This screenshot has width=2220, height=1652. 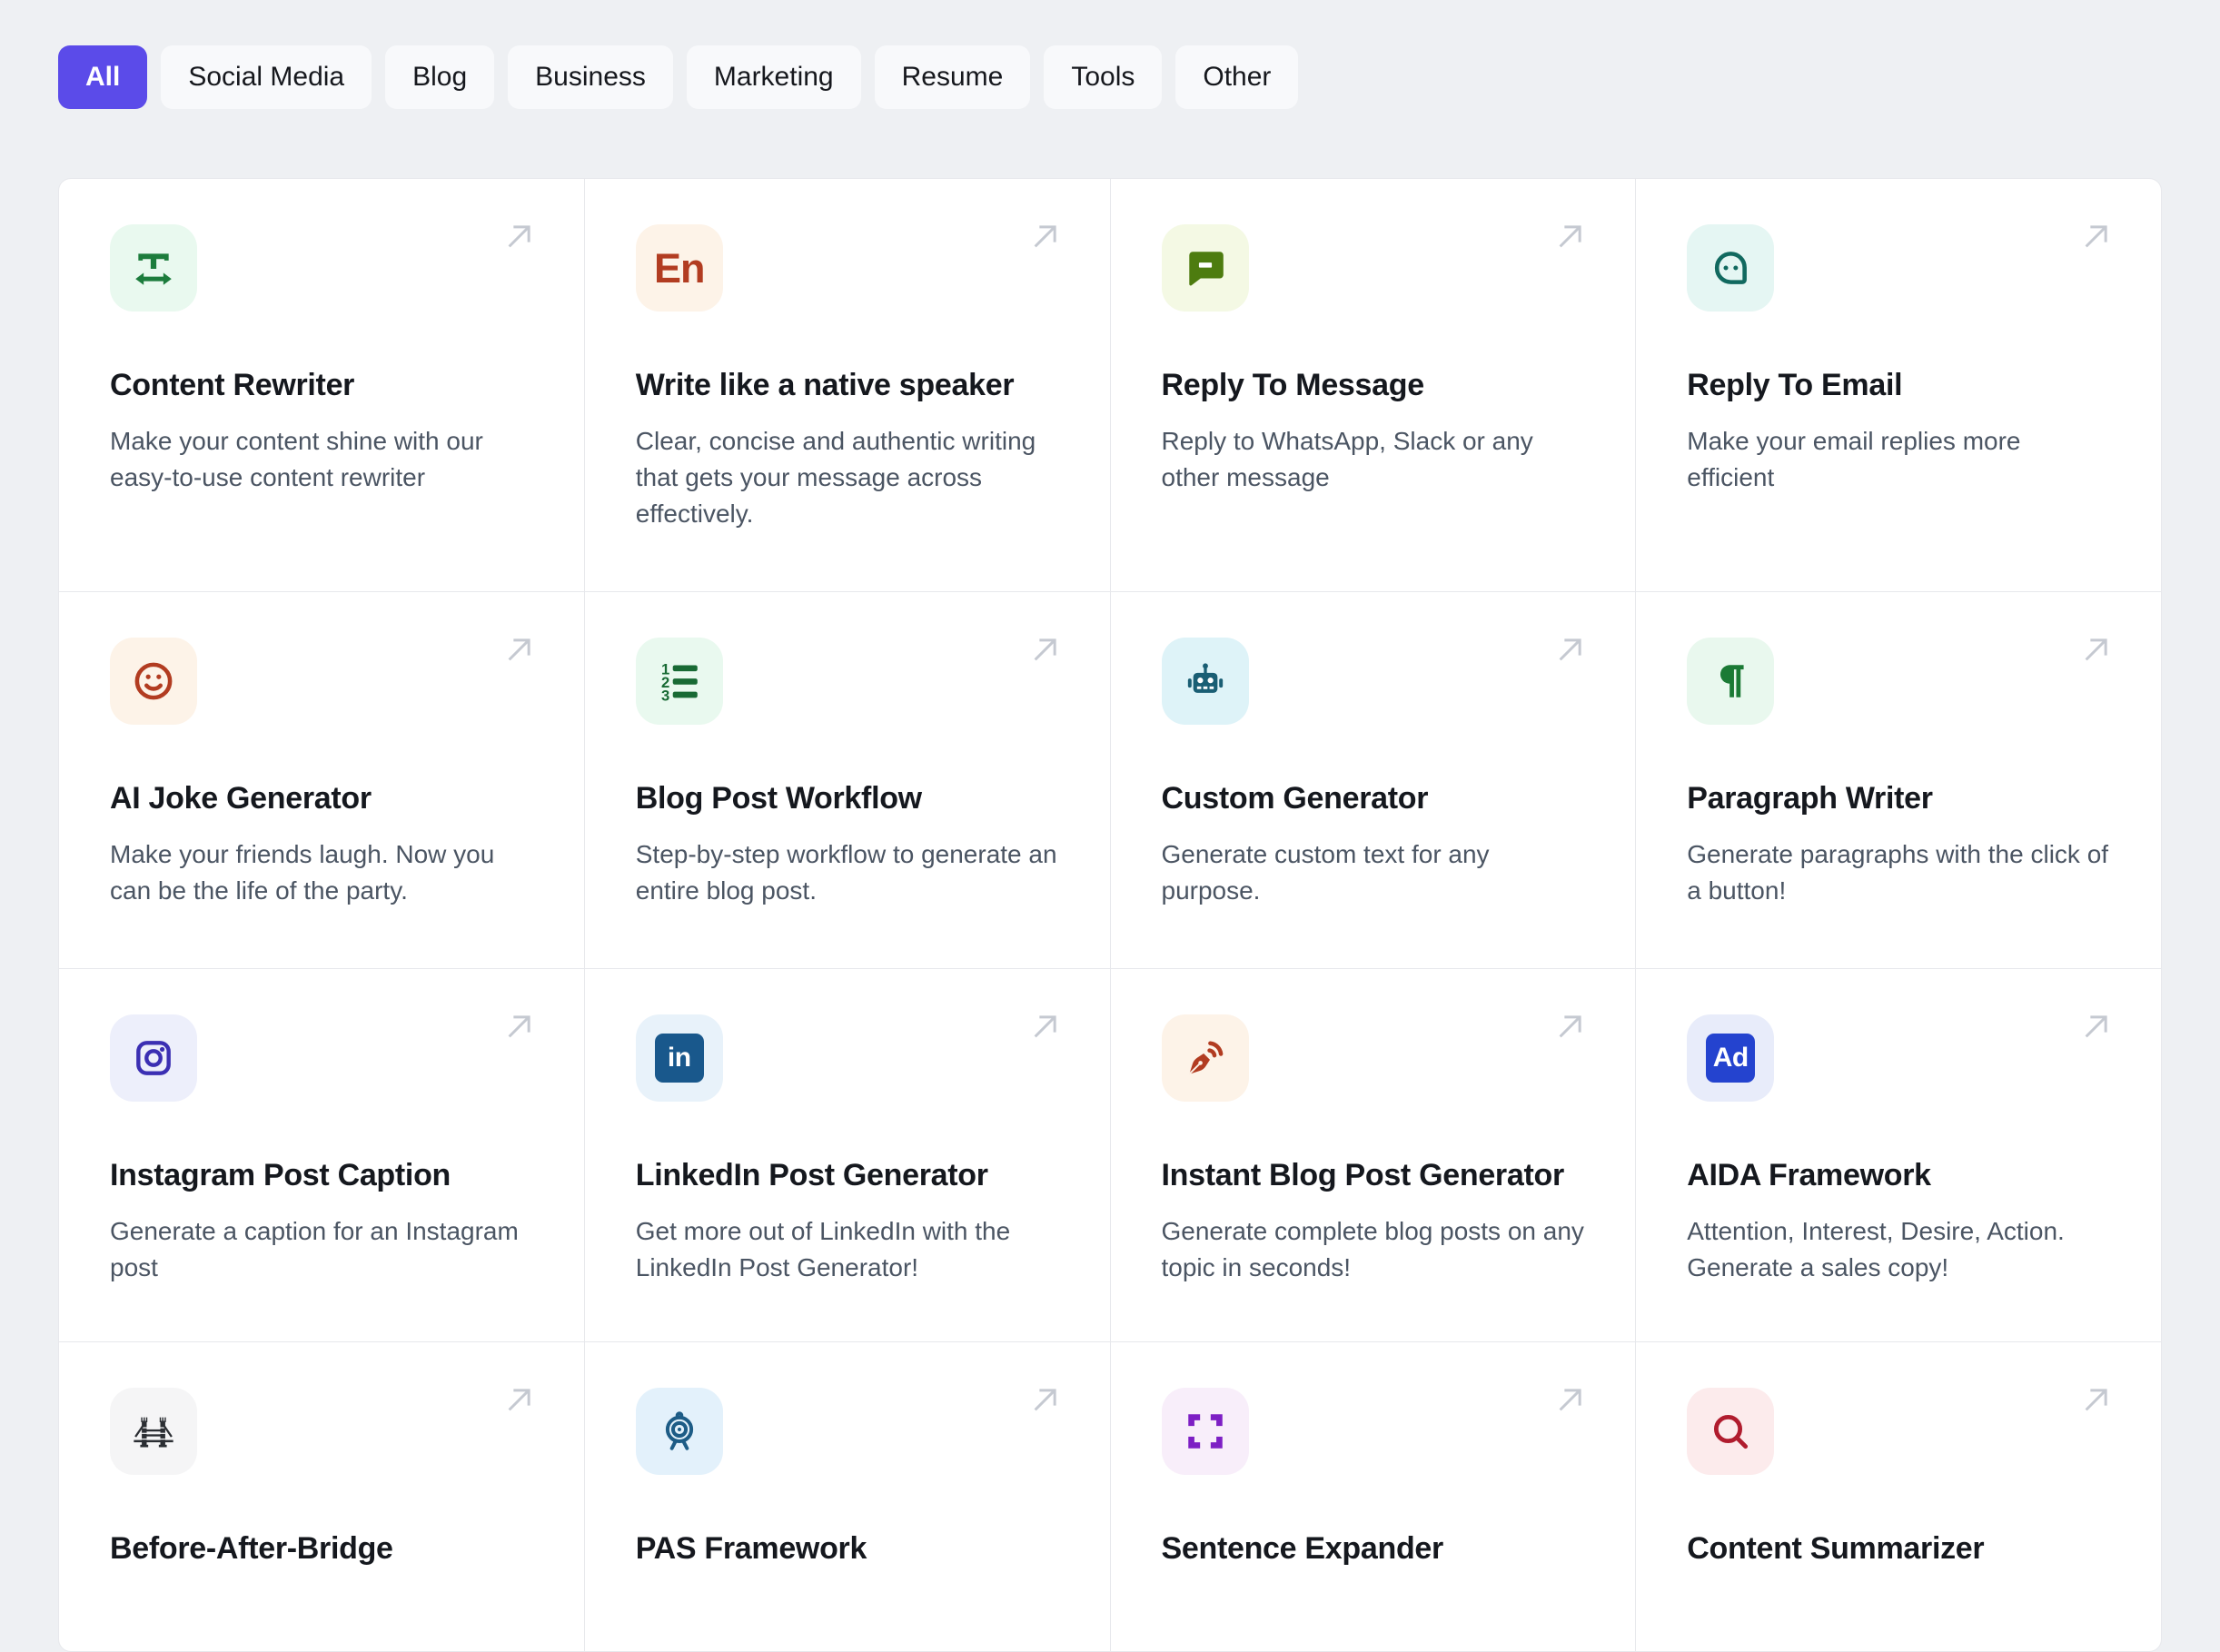 I want to click on card-content-summarizer: Content Summarizer, so click(x=1898, y=1496).